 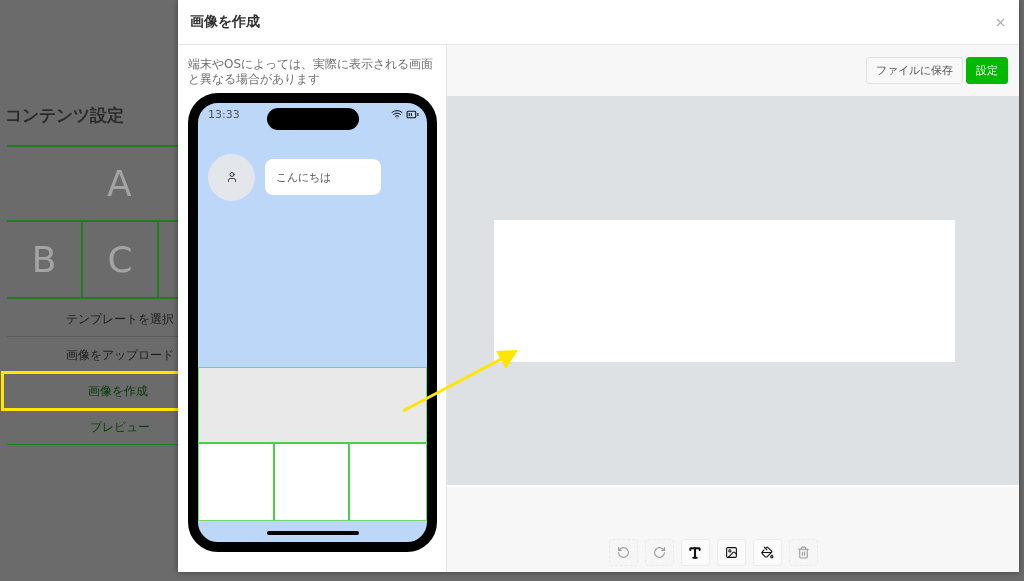 I want to click on menu-item: 画像を作成, so click(x=117, y=391).